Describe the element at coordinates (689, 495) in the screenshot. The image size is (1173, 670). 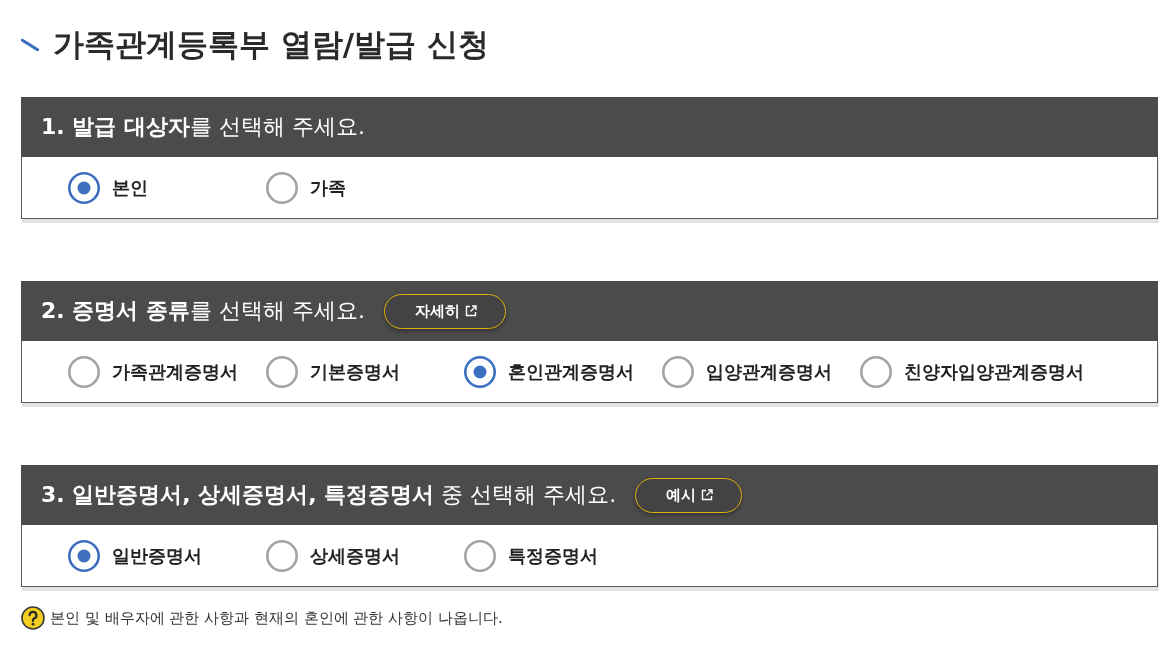
I see `link-button: 예시` at that location.